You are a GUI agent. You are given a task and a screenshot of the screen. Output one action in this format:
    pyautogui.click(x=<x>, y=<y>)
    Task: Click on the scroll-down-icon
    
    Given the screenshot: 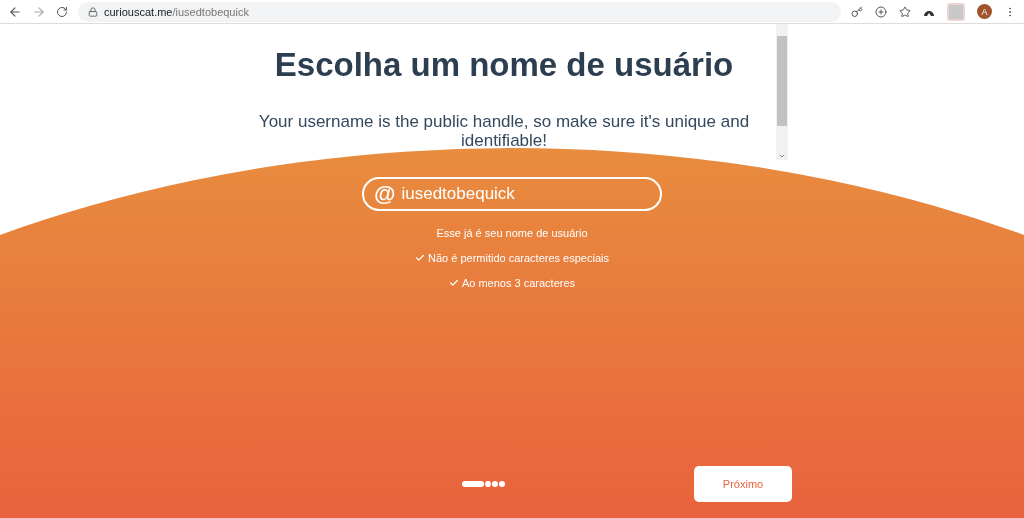 What is the action you would take?
    pyautogui.click(x=782, y=156)
    